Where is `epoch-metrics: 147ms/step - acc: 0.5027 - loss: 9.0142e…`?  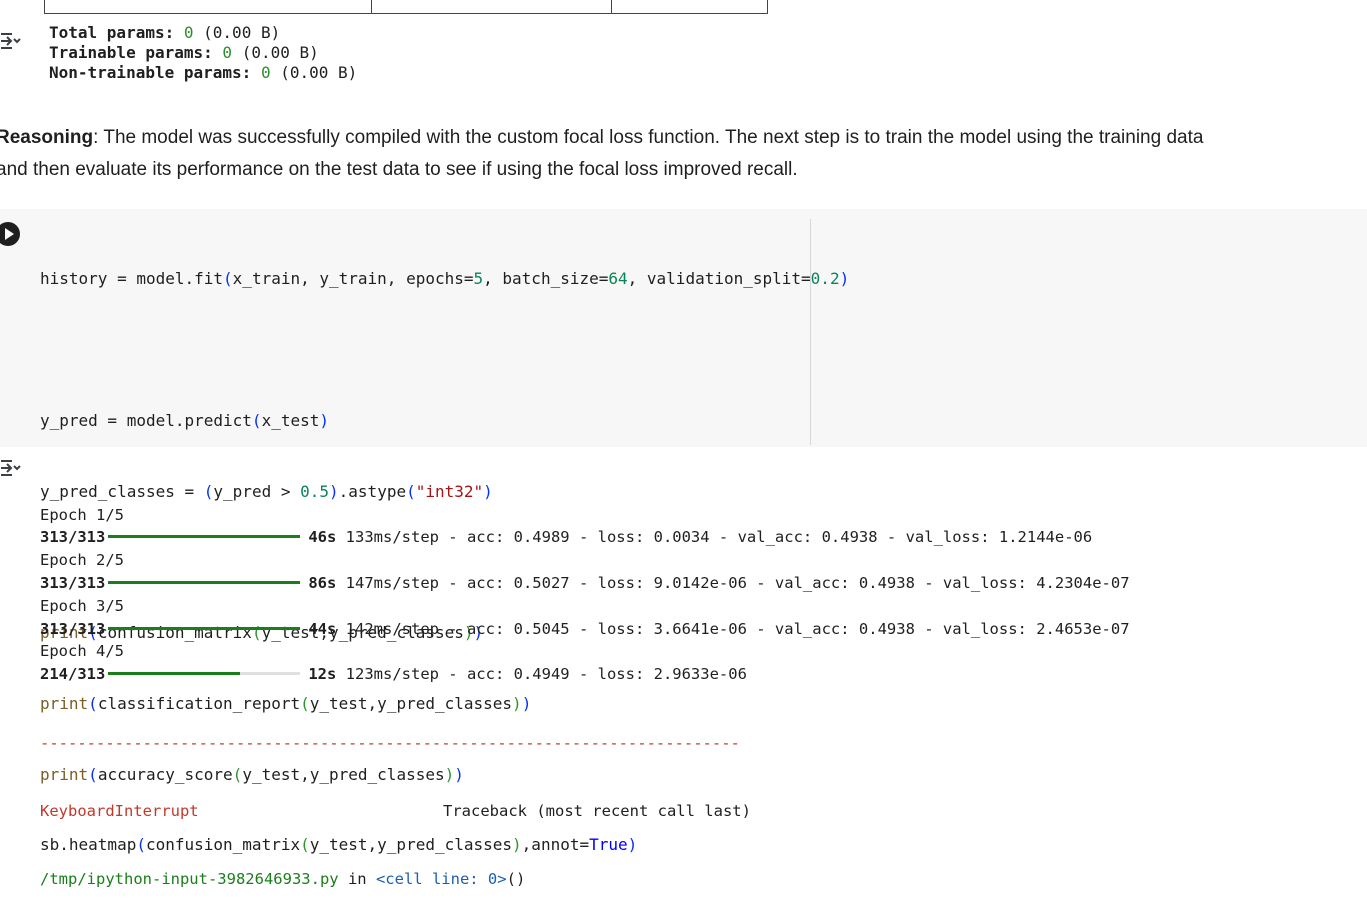
epoch-metrics: 147ms/step - acc: 0.5027 - loss: 9.0142e… is located at coordinates (733, 582).